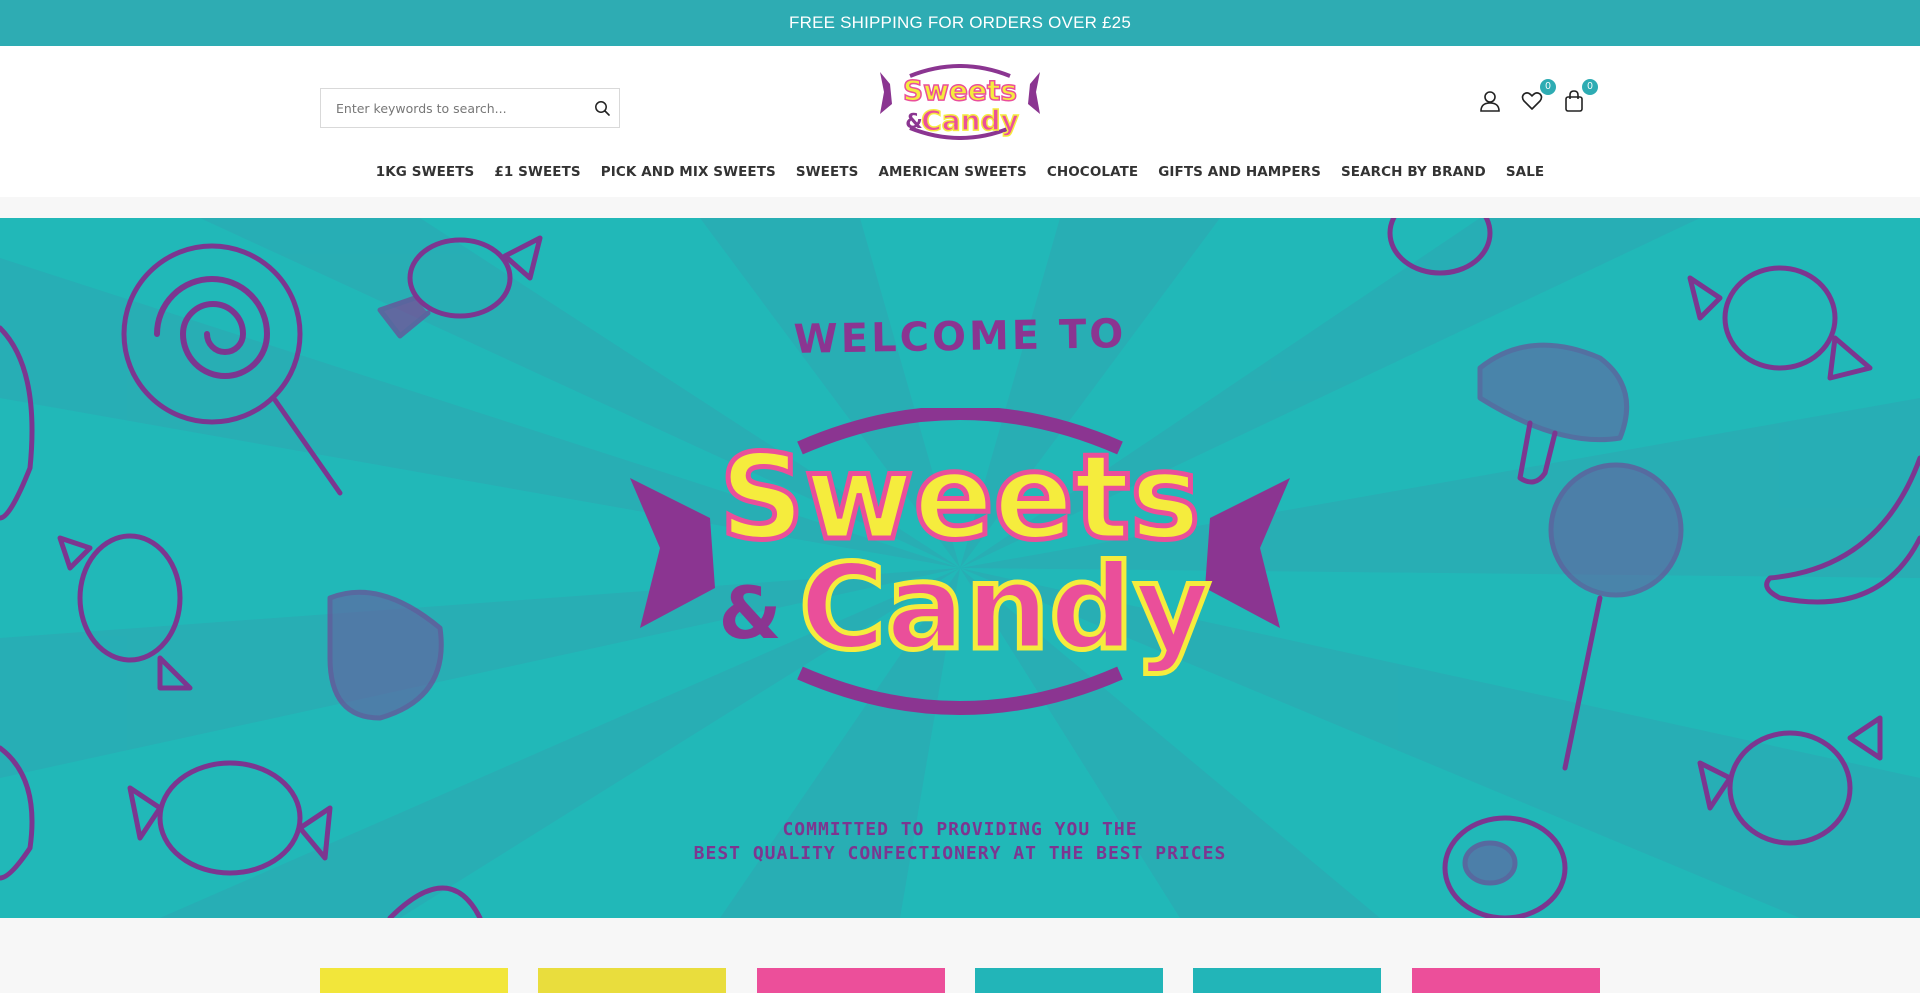  I want to click on site-logo: Sweets & Candy, so click(960, 102).